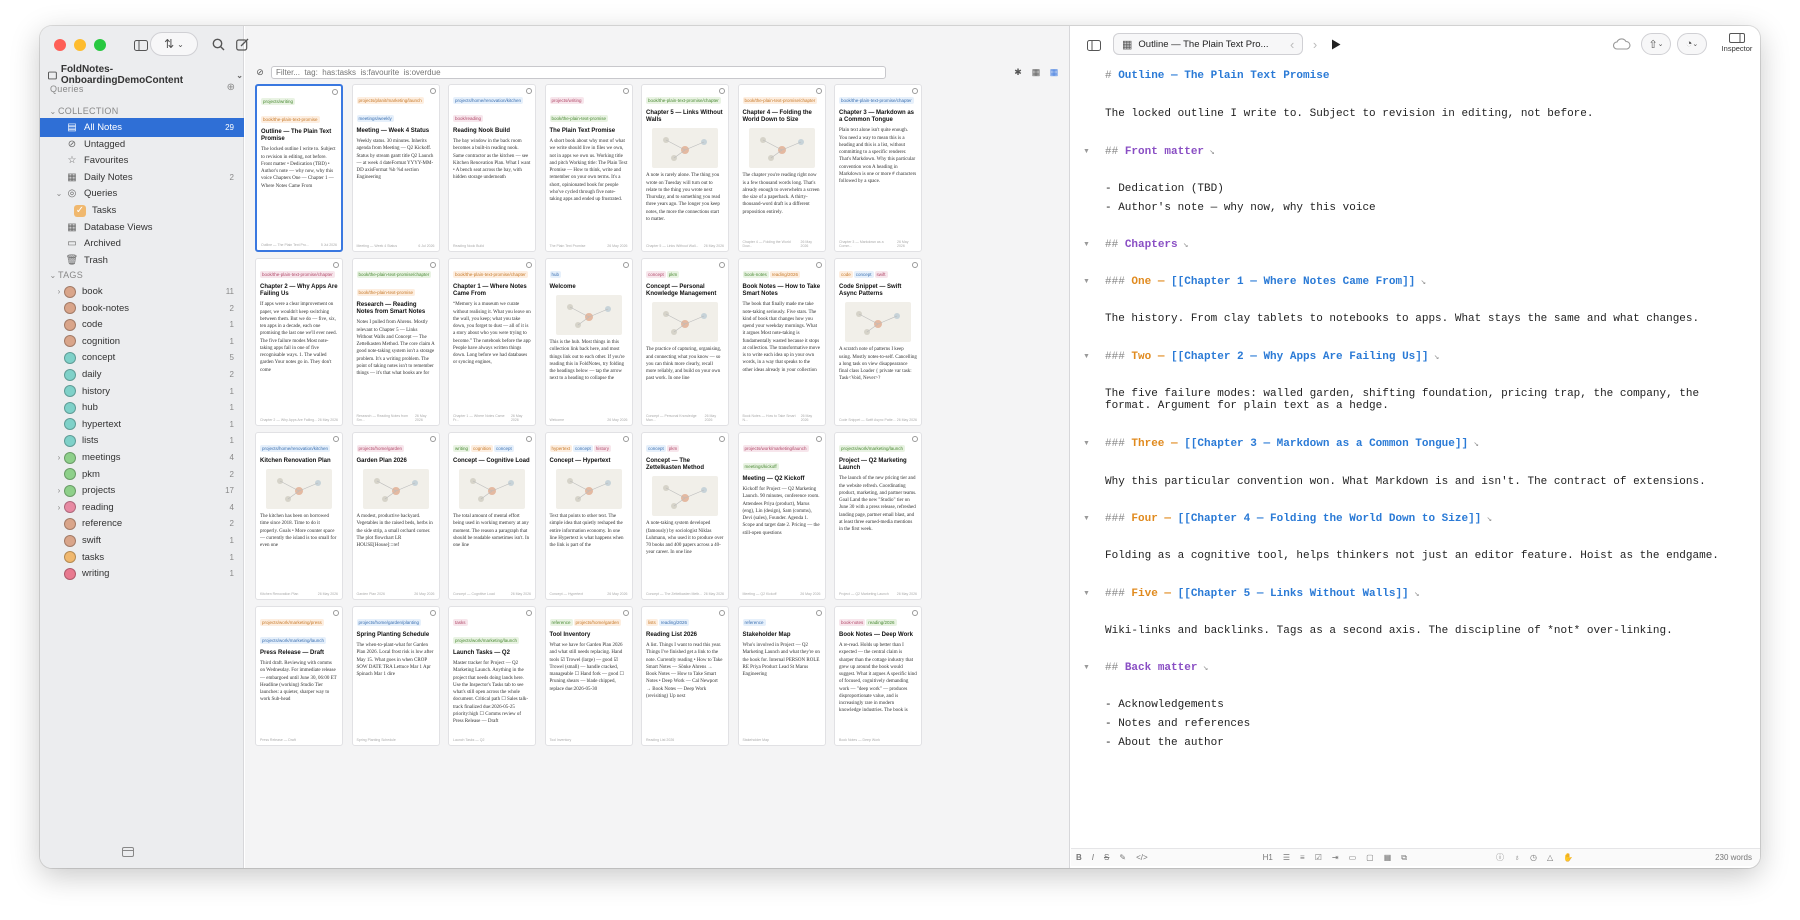 This screenshot has height=920, width=1800. I want to click on hand-icon: ✋, so click(1568, 857).